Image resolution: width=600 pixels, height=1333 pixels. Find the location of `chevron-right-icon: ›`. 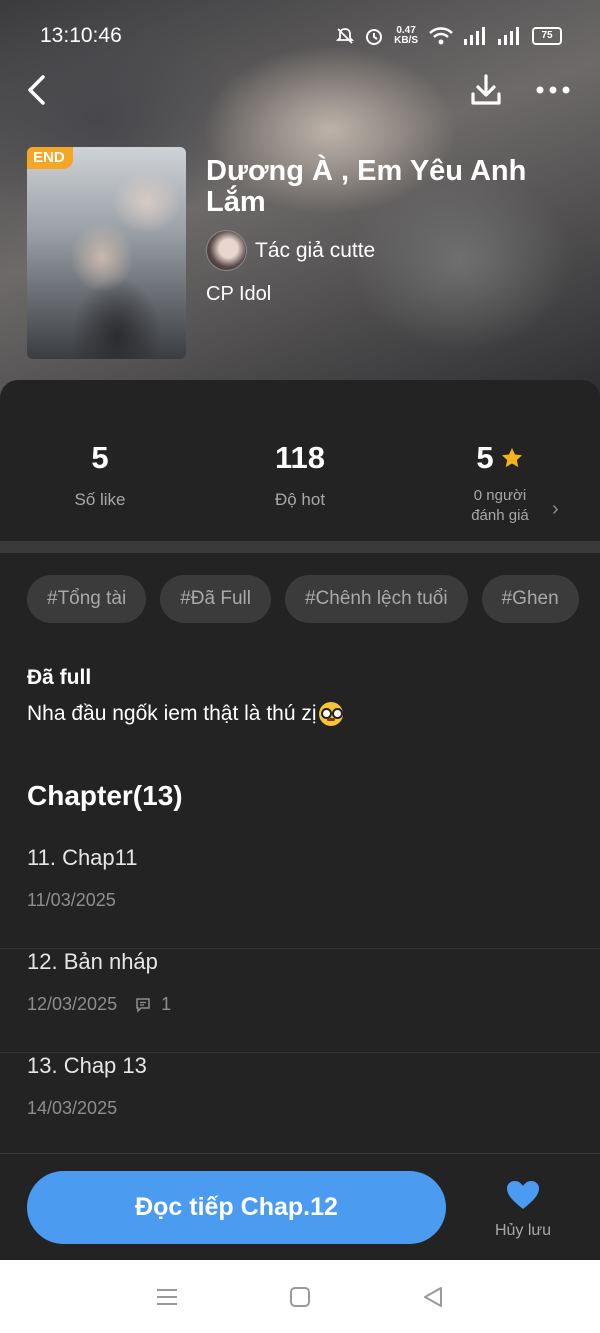

chevron-right-icon: › is located at coordinates (555, 509).